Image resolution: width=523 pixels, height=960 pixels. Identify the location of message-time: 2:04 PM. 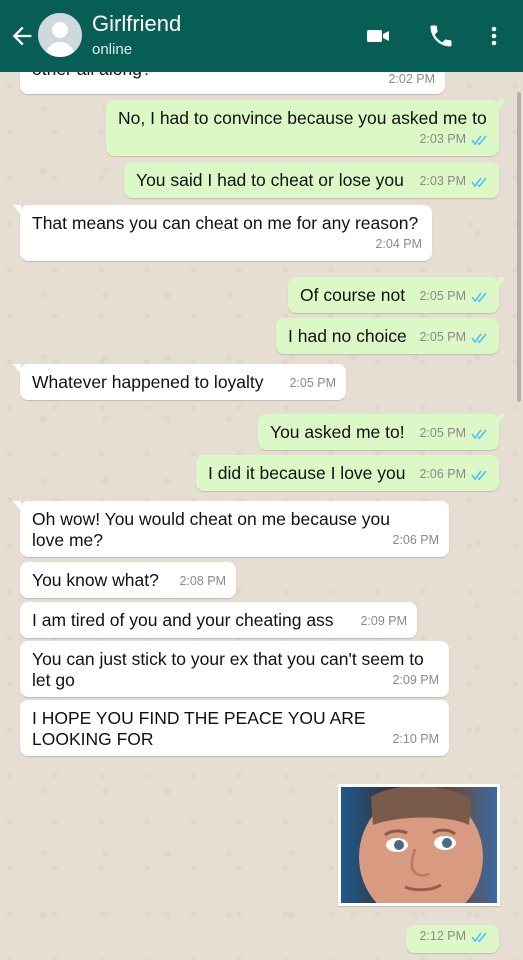
(398, 244).